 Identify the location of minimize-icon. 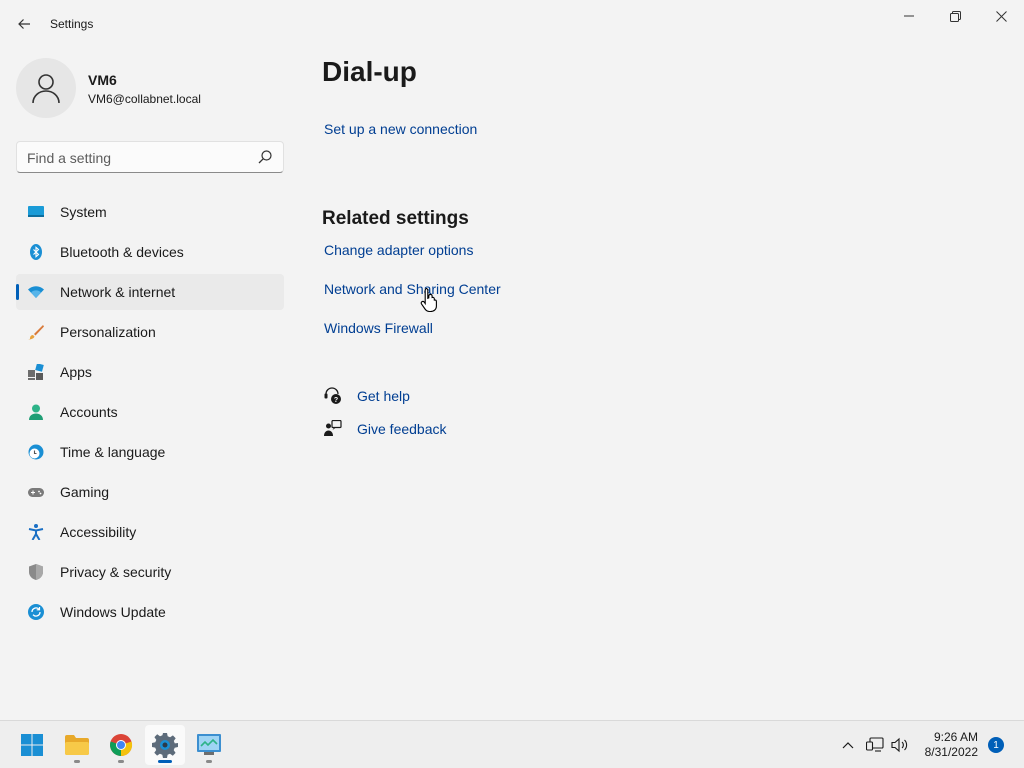
(909, 16).